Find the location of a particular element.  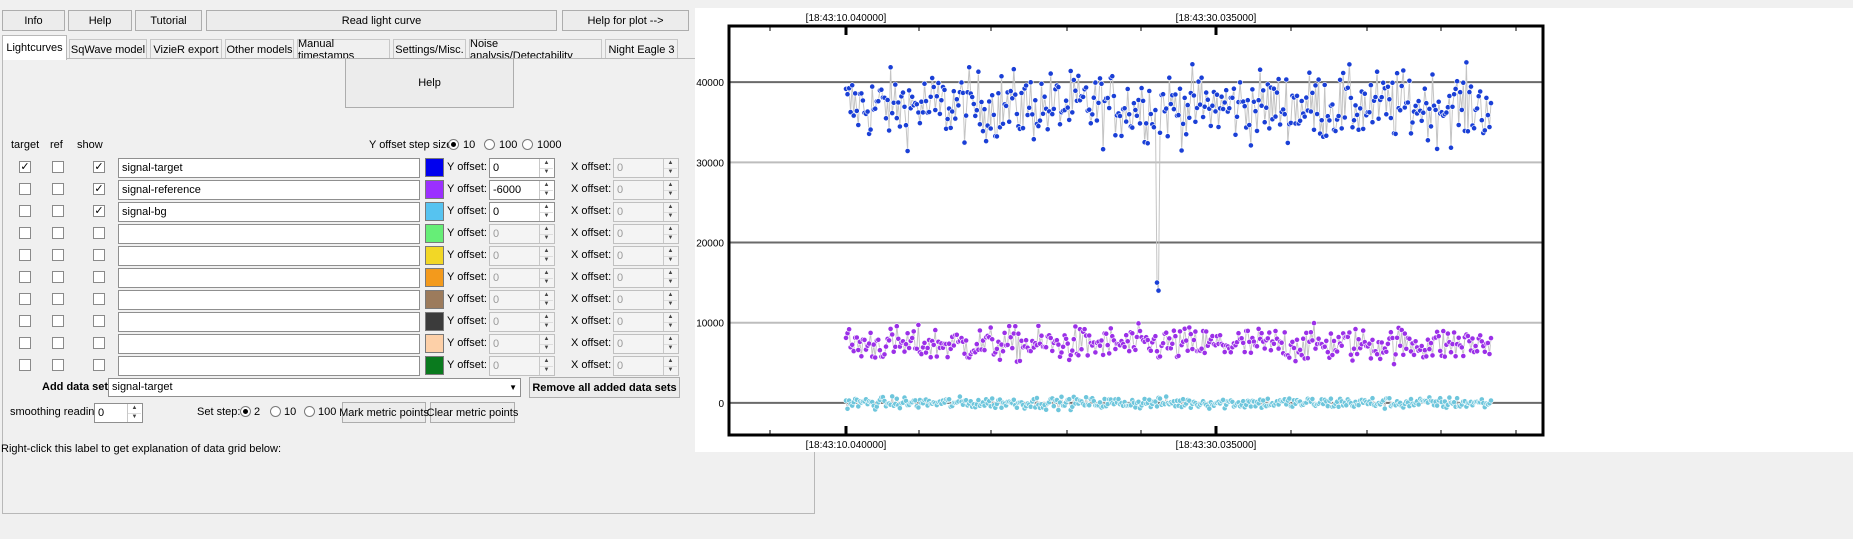

tab-night-eagle-3: Night Eagle 3 is located at coordinates (641, 49).